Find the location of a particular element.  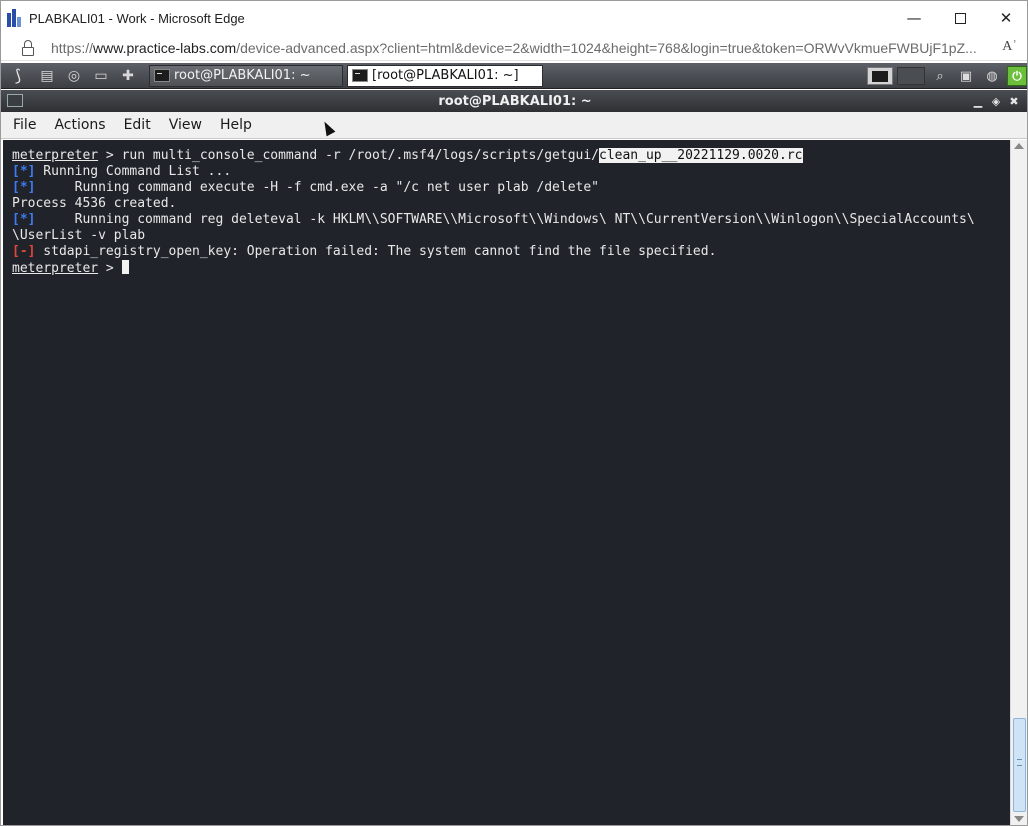

show-desktop-icon: ▭ is located at coordinates (101, 76).